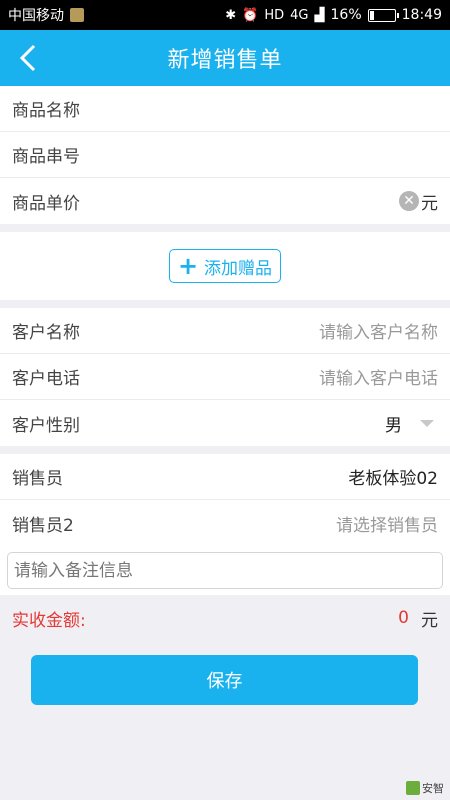 This screenshot has width=450, height=800. I want to click on carrier-label: 中国移动, so click(36, 16).